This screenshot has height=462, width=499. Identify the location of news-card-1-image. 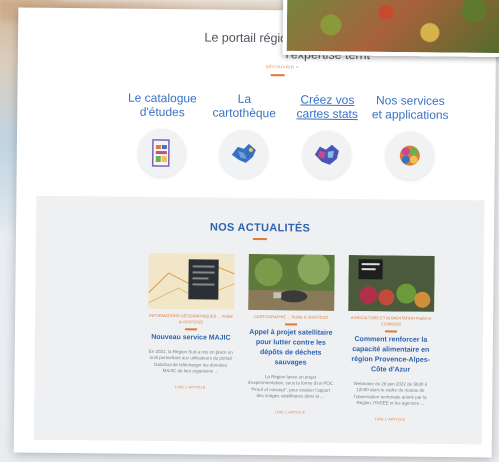
(191, 281).